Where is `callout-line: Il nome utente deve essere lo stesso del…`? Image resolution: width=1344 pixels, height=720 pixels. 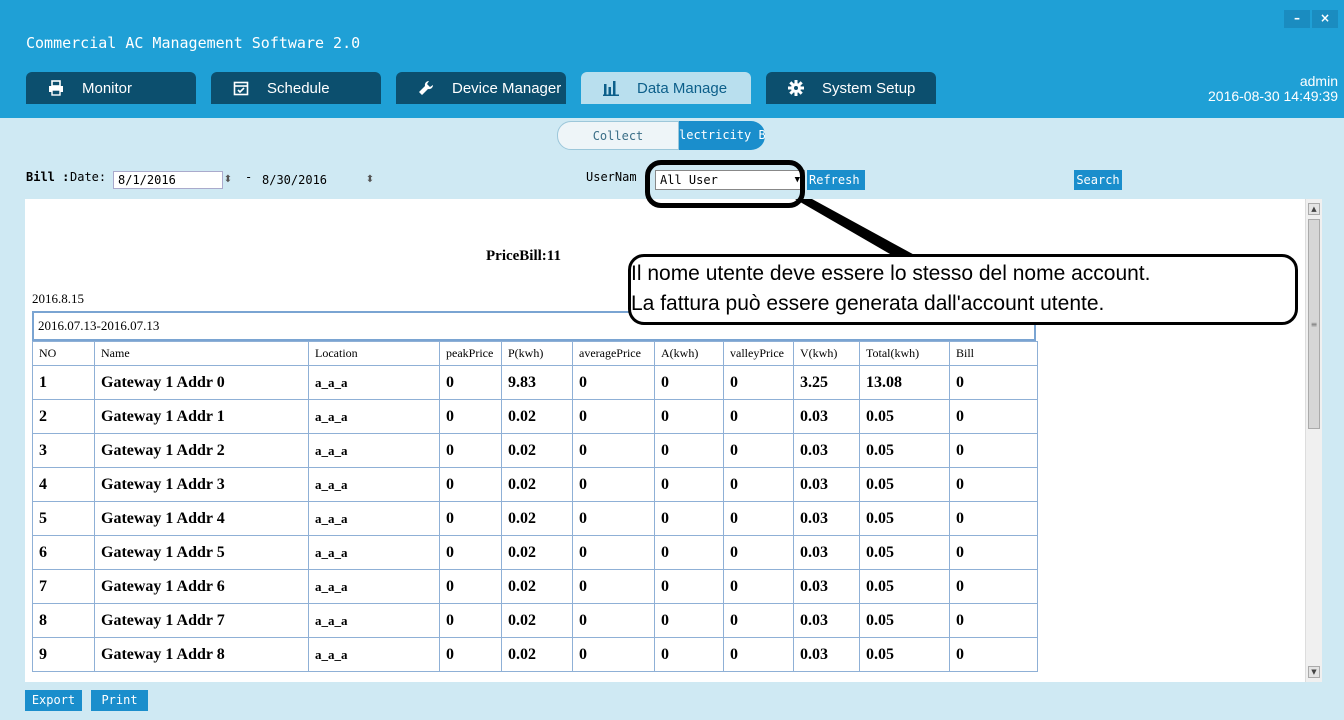 callout-line: Il nome utente deve essere lo stesso del… is located at coordinates (891, 273).